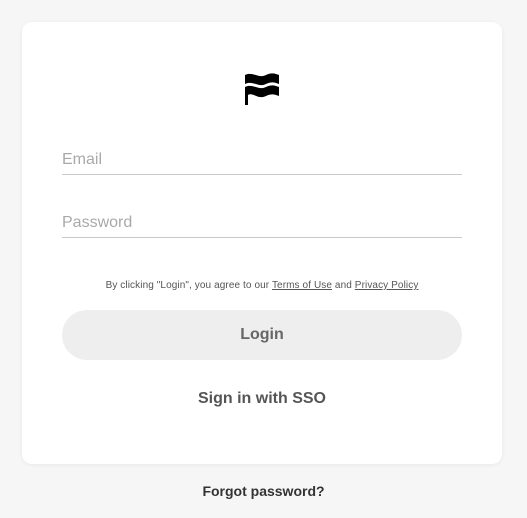 The image size is (527, 518). I want to click on login-button: Login, so click(262, 335).